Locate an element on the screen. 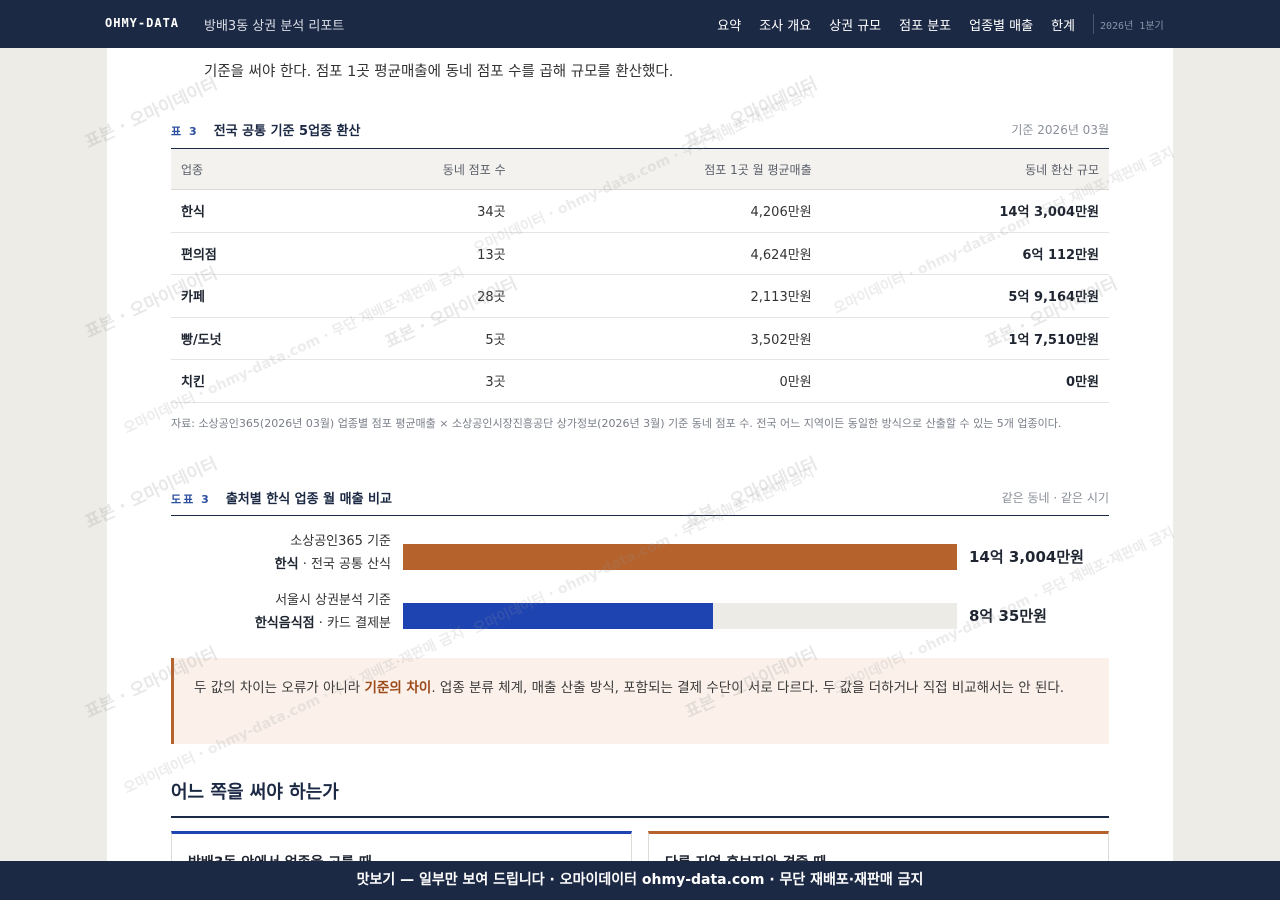 This screenshot has width=1280, height=900. figure-tag: 도표 3 is located at coordinates (191, 499).